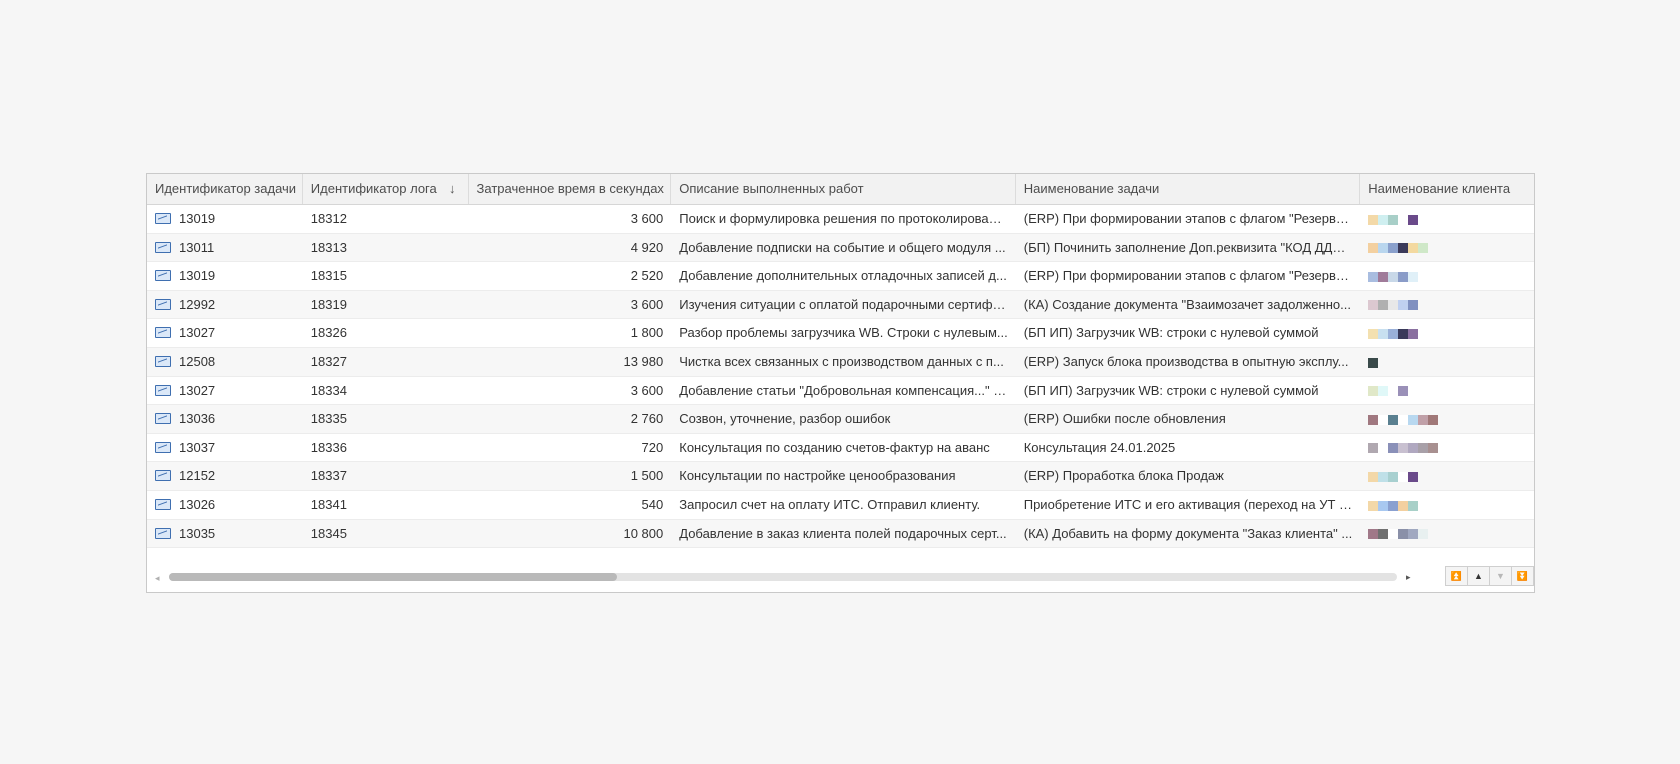  I want to click on header-label: Идентификатор лога, so click(373, 188).